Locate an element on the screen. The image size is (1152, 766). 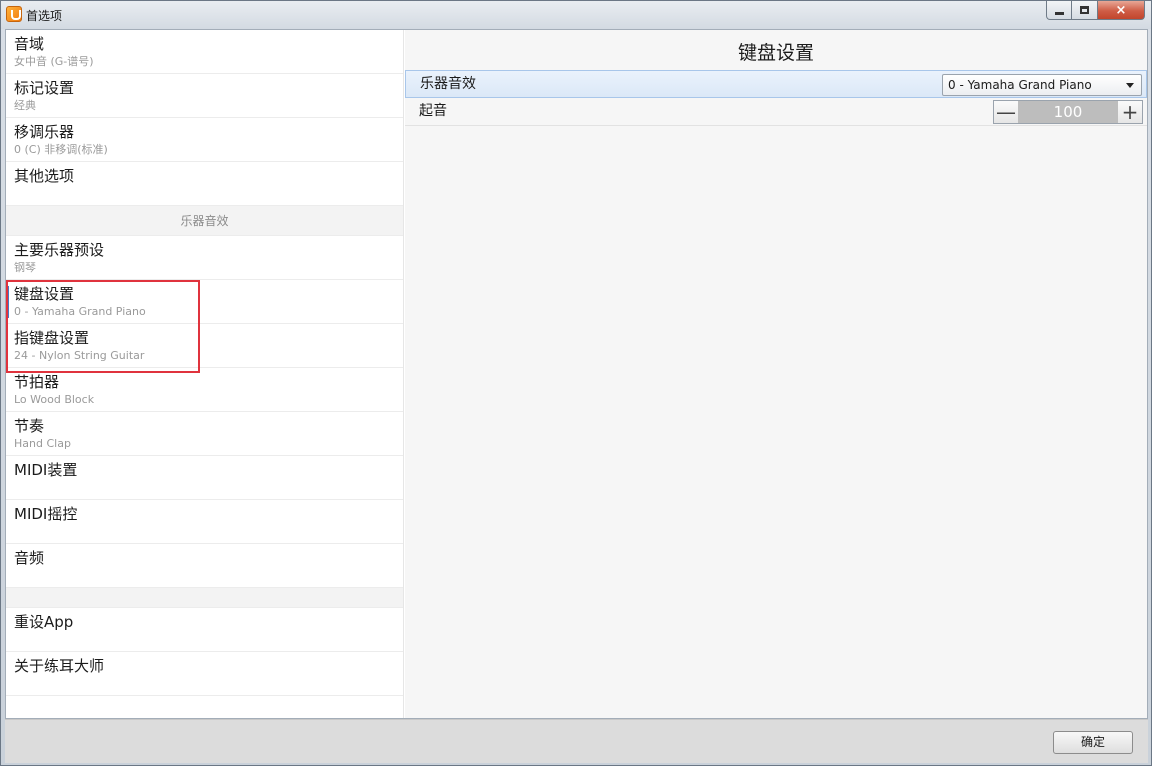
sidebar-item-label: 键盘设置 is located at coordinates (44, 294).